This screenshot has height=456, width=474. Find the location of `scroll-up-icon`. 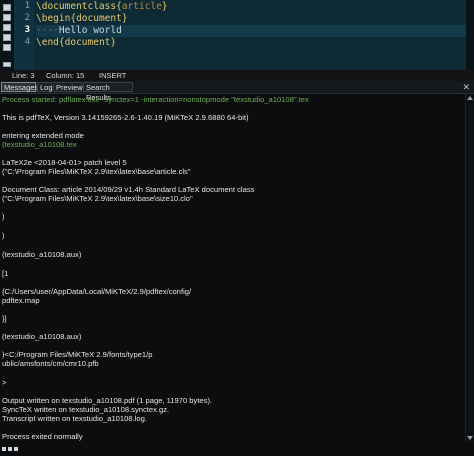

scroll-up-icon is located at coordinates (470, 98).